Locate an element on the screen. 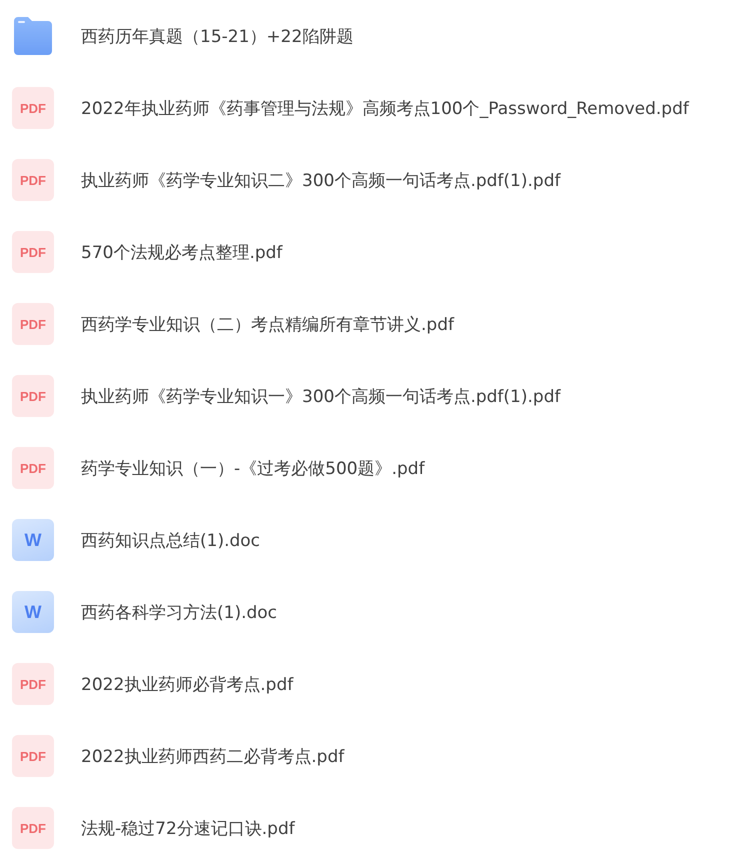 This screenshot has width=746, height=856. file-name: 执业药师《药学专业知识一》300个高频一句话考点.pdf(1).pdf is located at coordinates (320, 396).